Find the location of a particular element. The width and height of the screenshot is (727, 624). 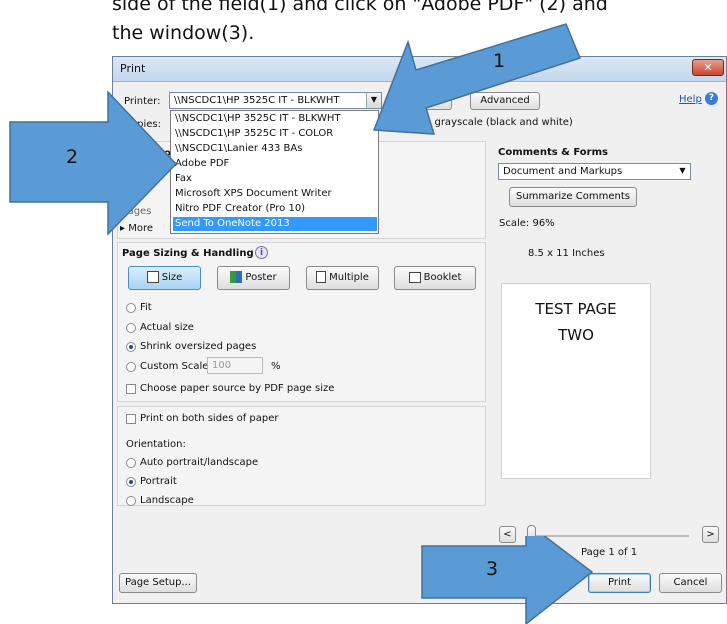

scale-label: Scale: 96% is located at coordinates (527, 223).